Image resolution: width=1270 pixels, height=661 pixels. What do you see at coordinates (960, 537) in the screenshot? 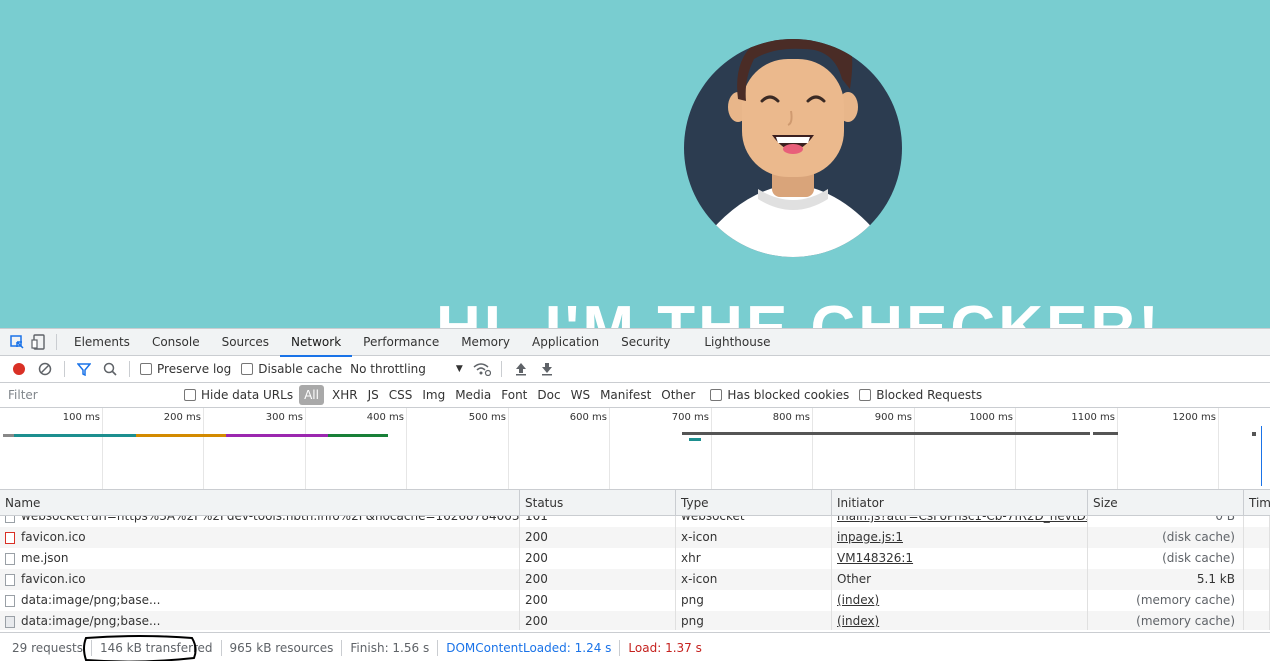
I see `initiator-link: inpage.js:1` at bounding box center [960, 537].